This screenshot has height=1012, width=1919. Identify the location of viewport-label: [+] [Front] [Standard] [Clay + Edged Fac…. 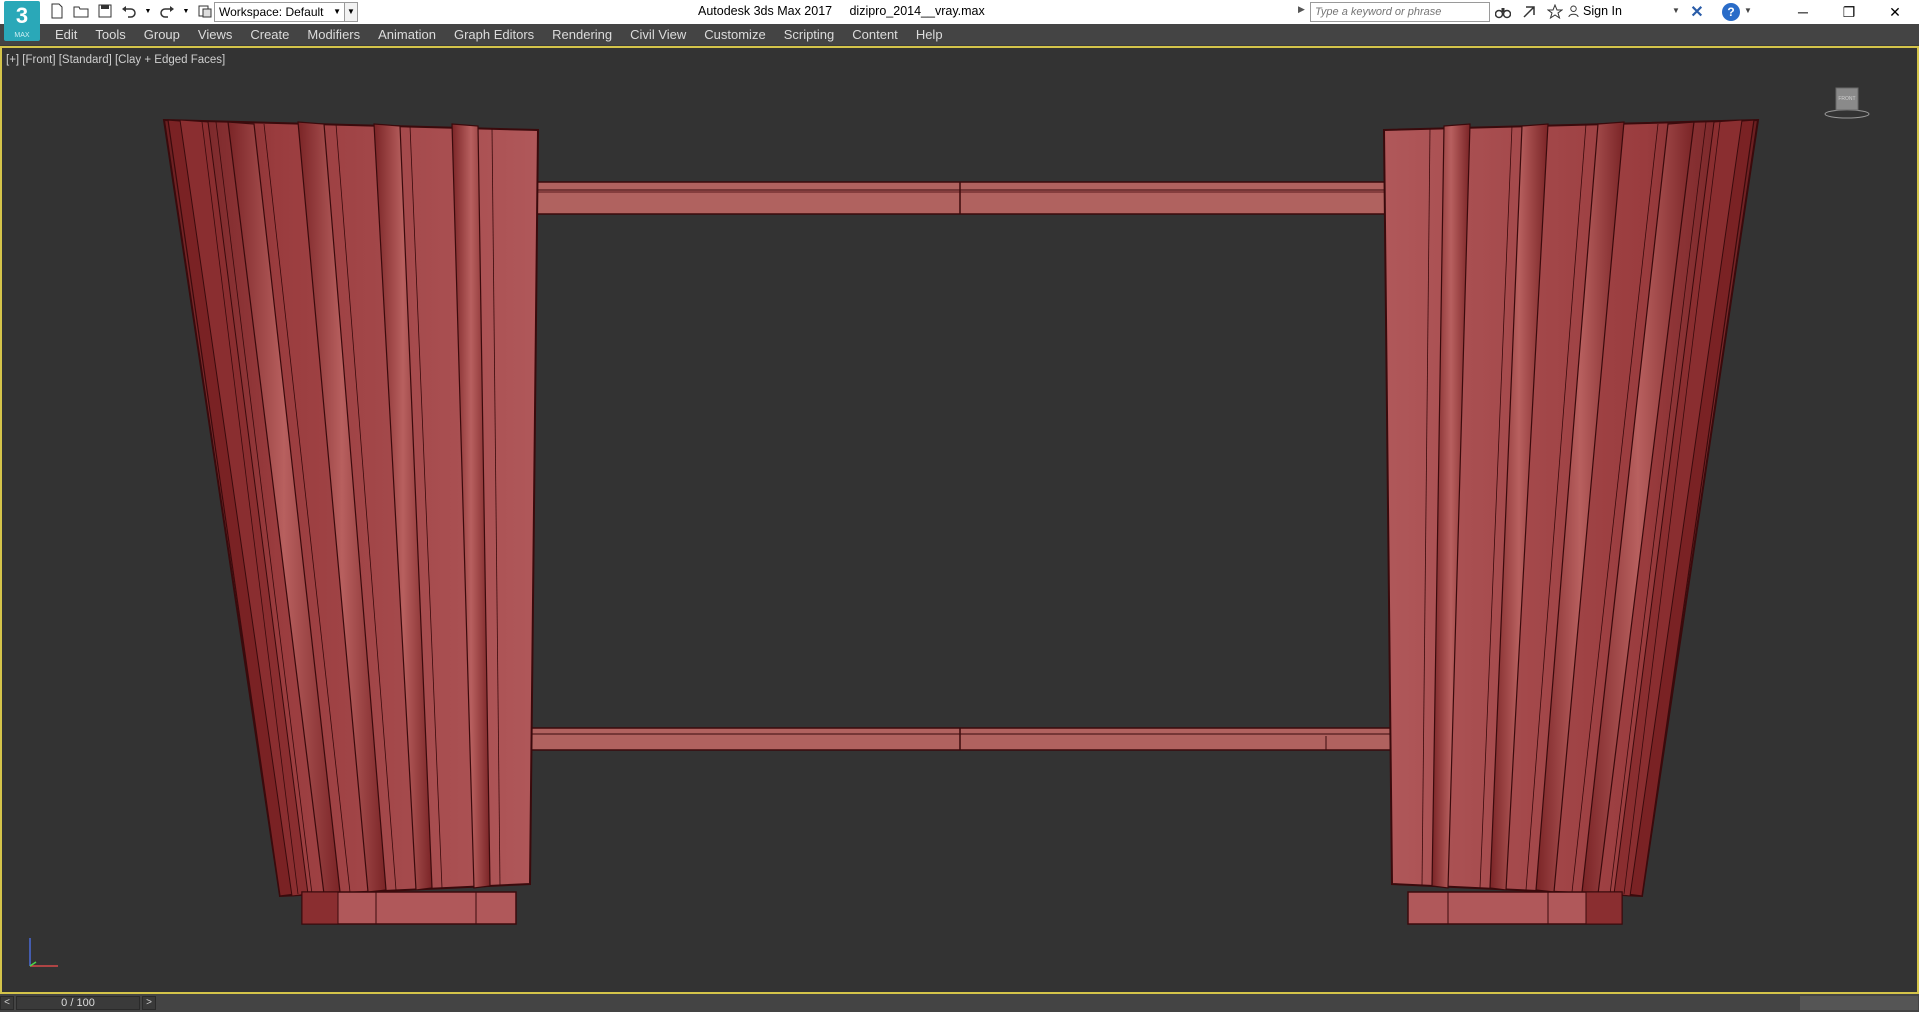
(115, 60).